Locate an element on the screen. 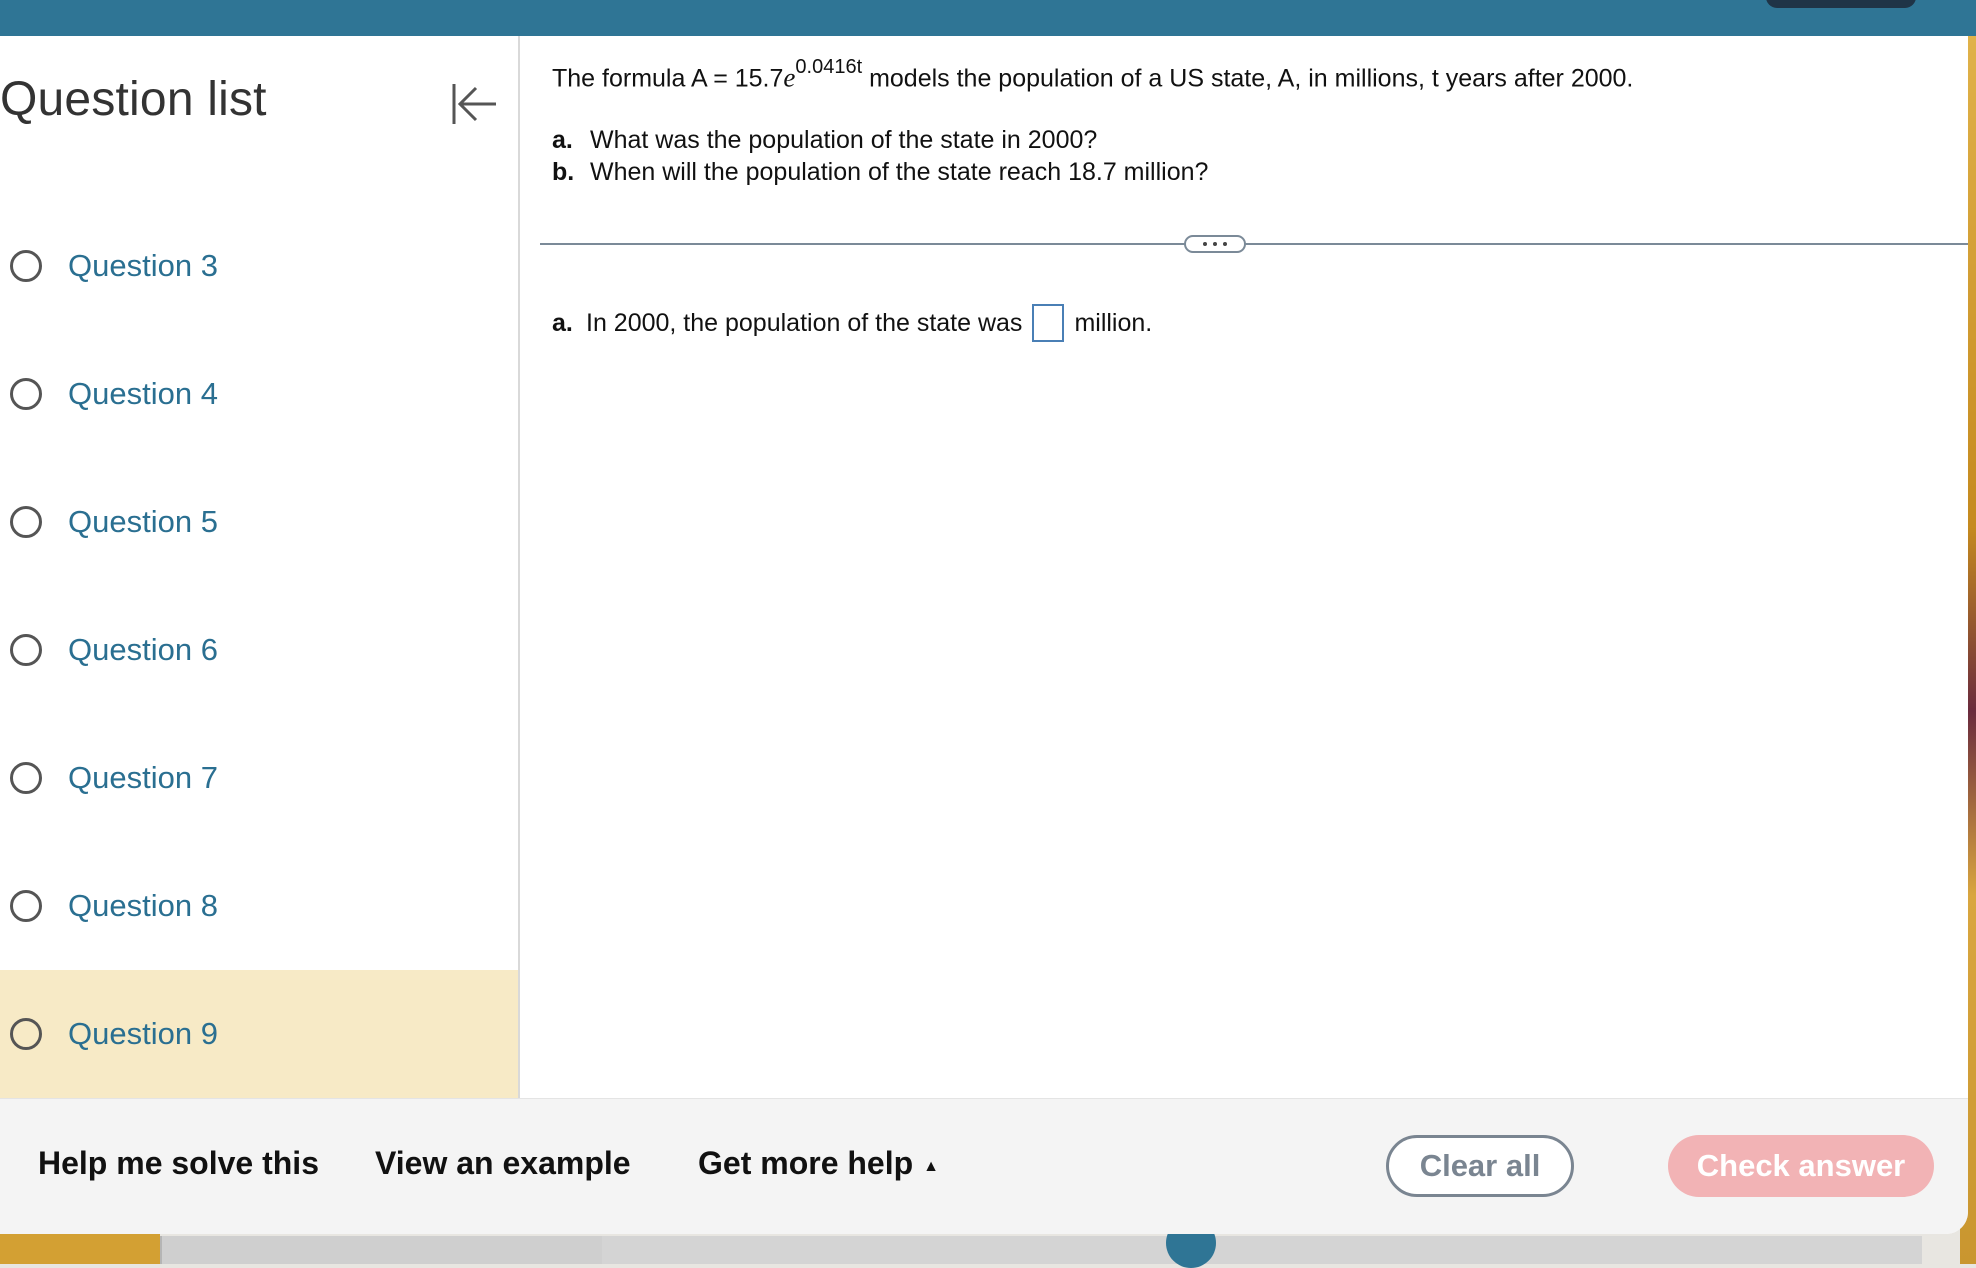  answer-input is located at coordinates (1048, 323).